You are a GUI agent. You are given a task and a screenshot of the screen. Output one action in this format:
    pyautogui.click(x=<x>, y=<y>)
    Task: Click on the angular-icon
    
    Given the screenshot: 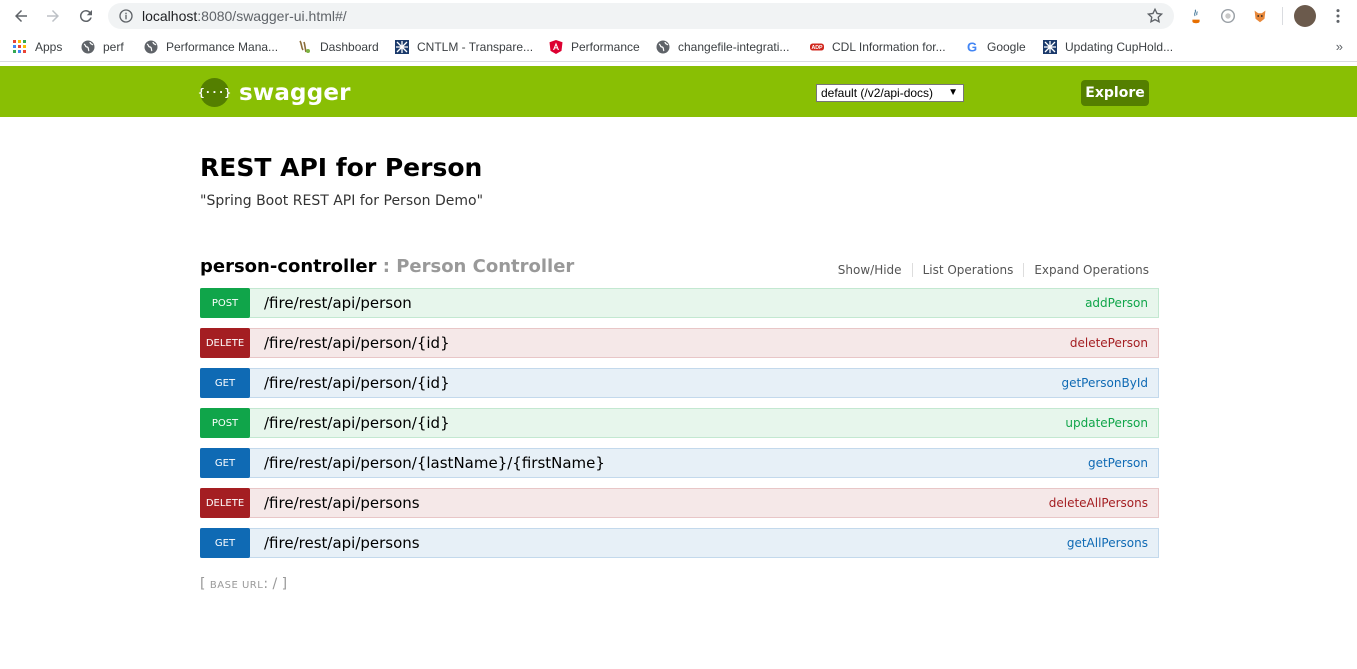 What is the action you would take?
    pyautogui.click(x=556, y=47)
    